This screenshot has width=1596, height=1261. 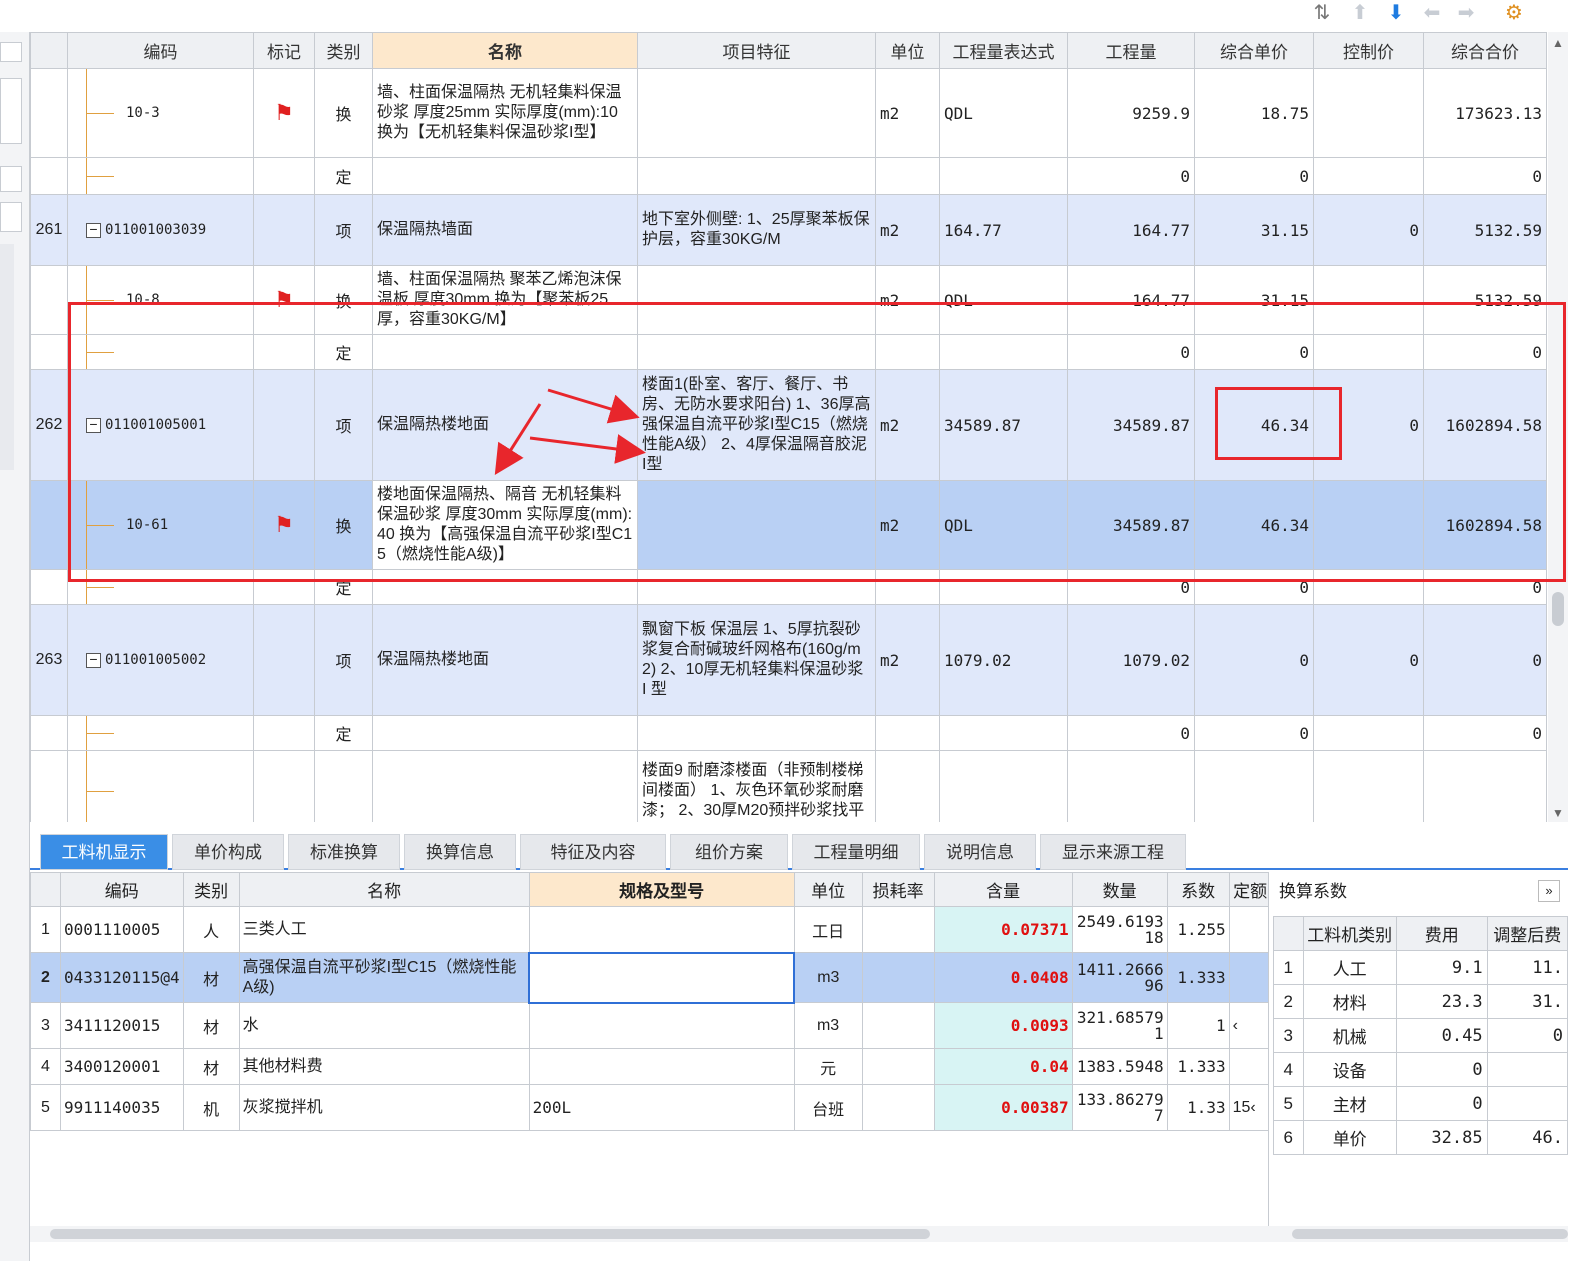 I want to click on move-up-icon: ⬆, so click(x=1360, y=14).